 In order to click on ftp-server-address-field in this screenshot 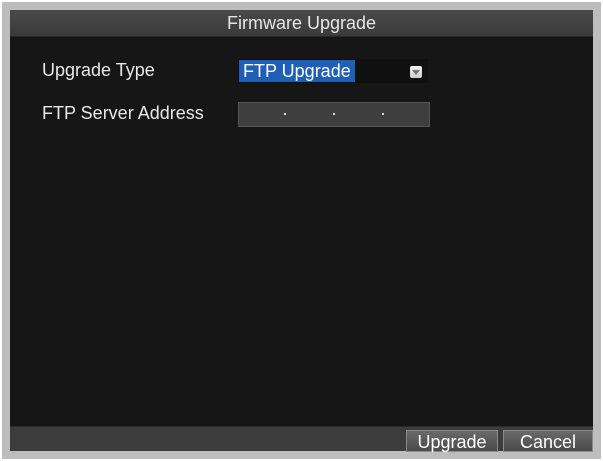, I will do `click(334, 114)`.